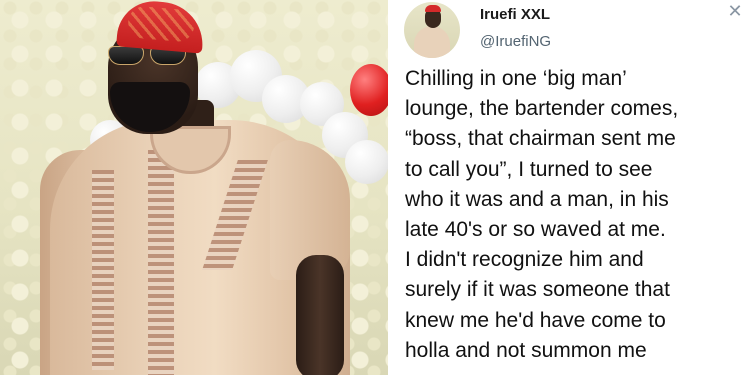 The width and height of the screenshot is (750, 375). What do you see at coordinates (515, 14) in the screenshot?
I see `author-name: Iruefi XXL` at bounding box center [515, 14].